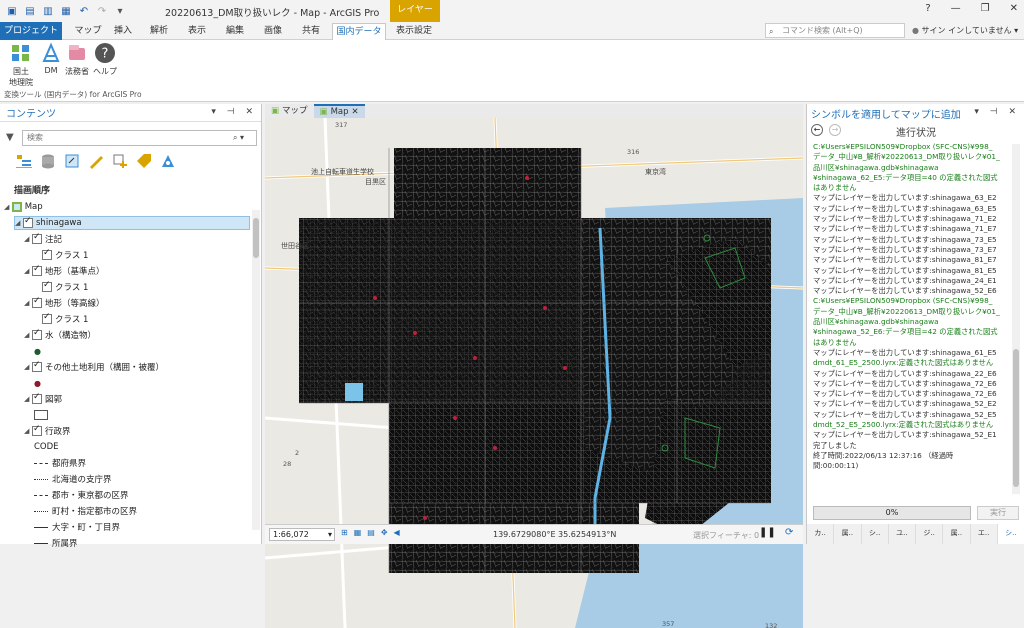 Image resolution: width=1024 pixels, height=628 pixels. Describe the element at coordinates (168, 161) in the screenshot. I see `perspective-icon` at that location.